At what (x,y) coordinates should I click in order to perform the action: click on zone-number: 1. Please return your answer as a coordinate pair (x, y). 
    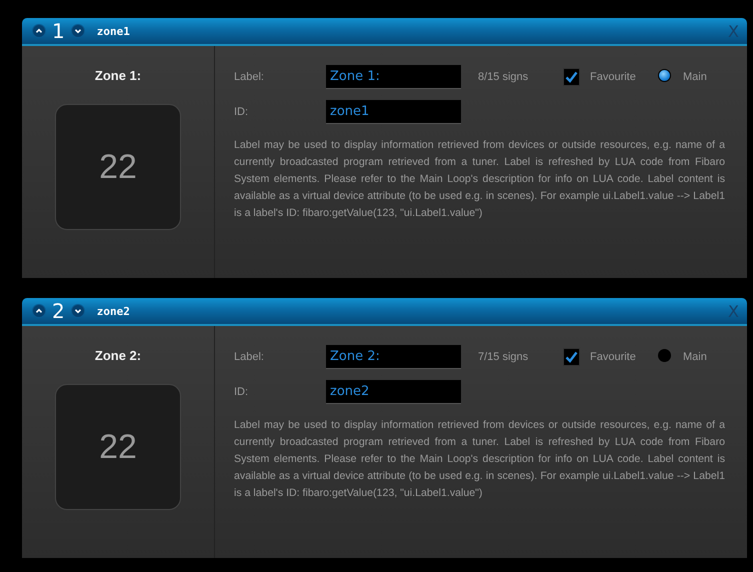
    Looking at the image, I should click on (58, 31).